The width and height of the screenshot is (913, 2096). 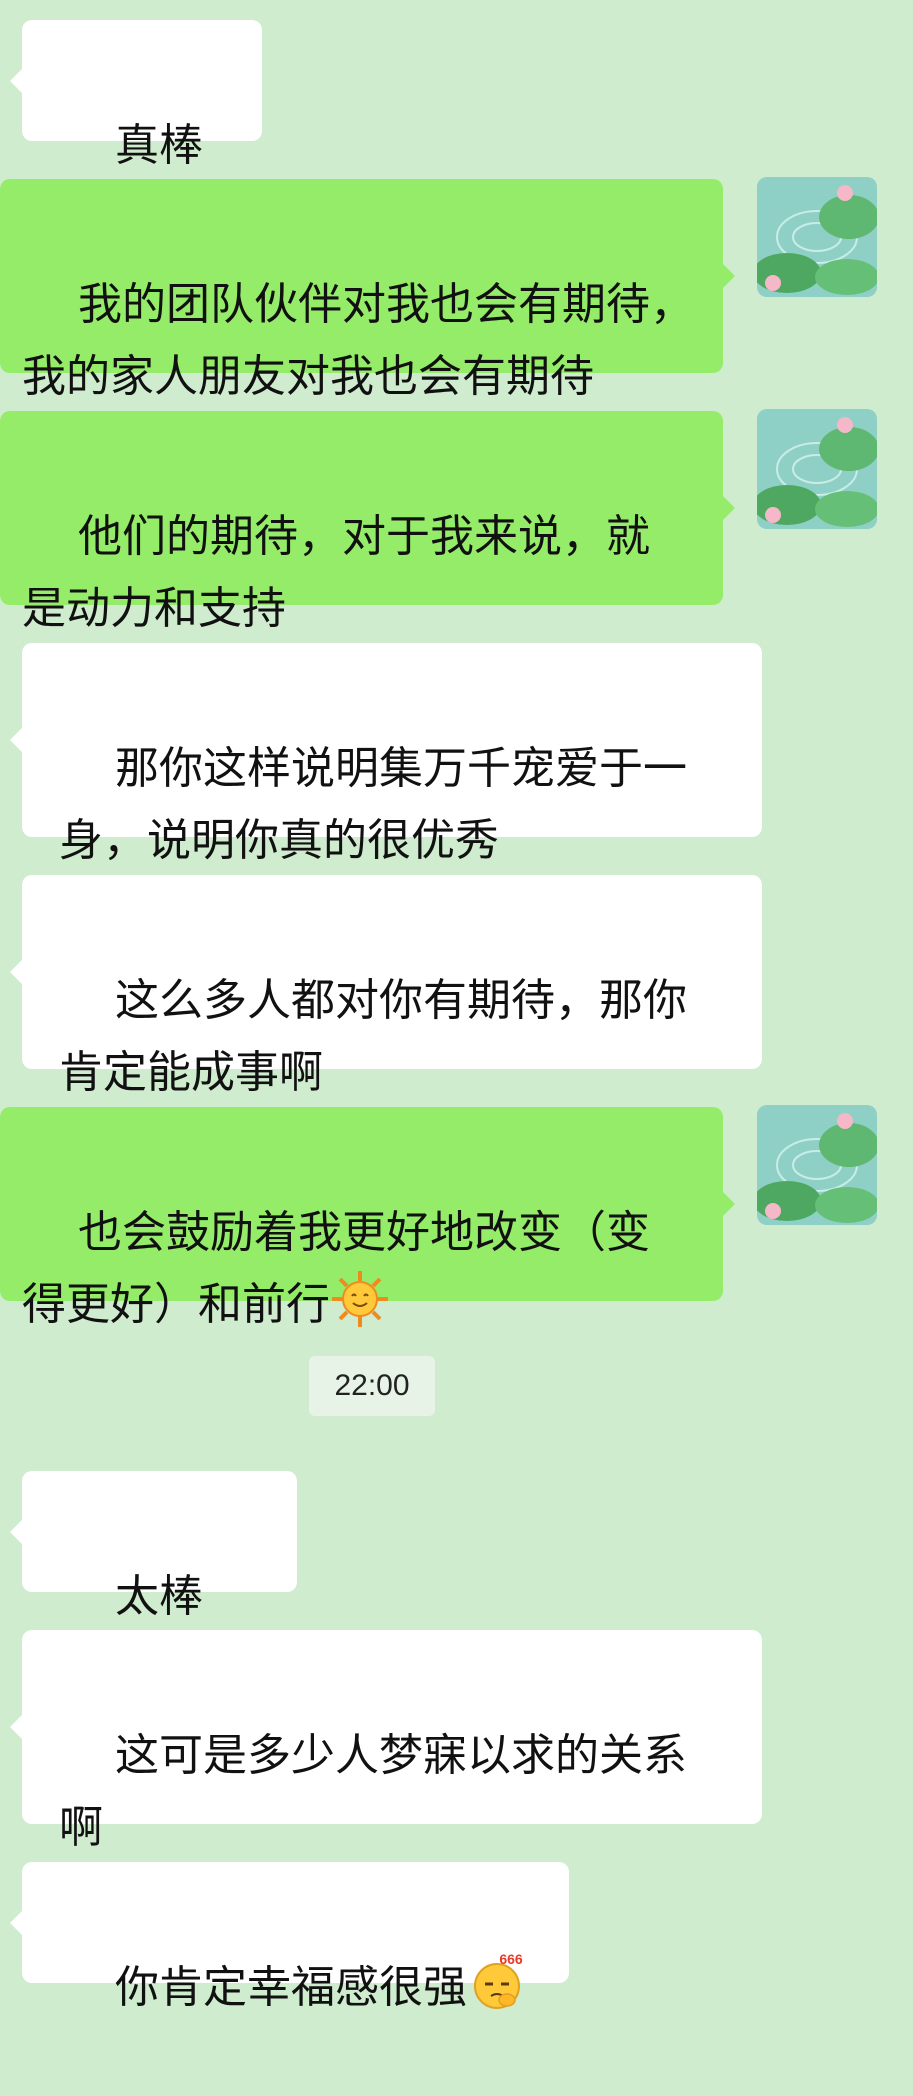 I want to click on 666-label: 666, so click(x=511, y=1959).